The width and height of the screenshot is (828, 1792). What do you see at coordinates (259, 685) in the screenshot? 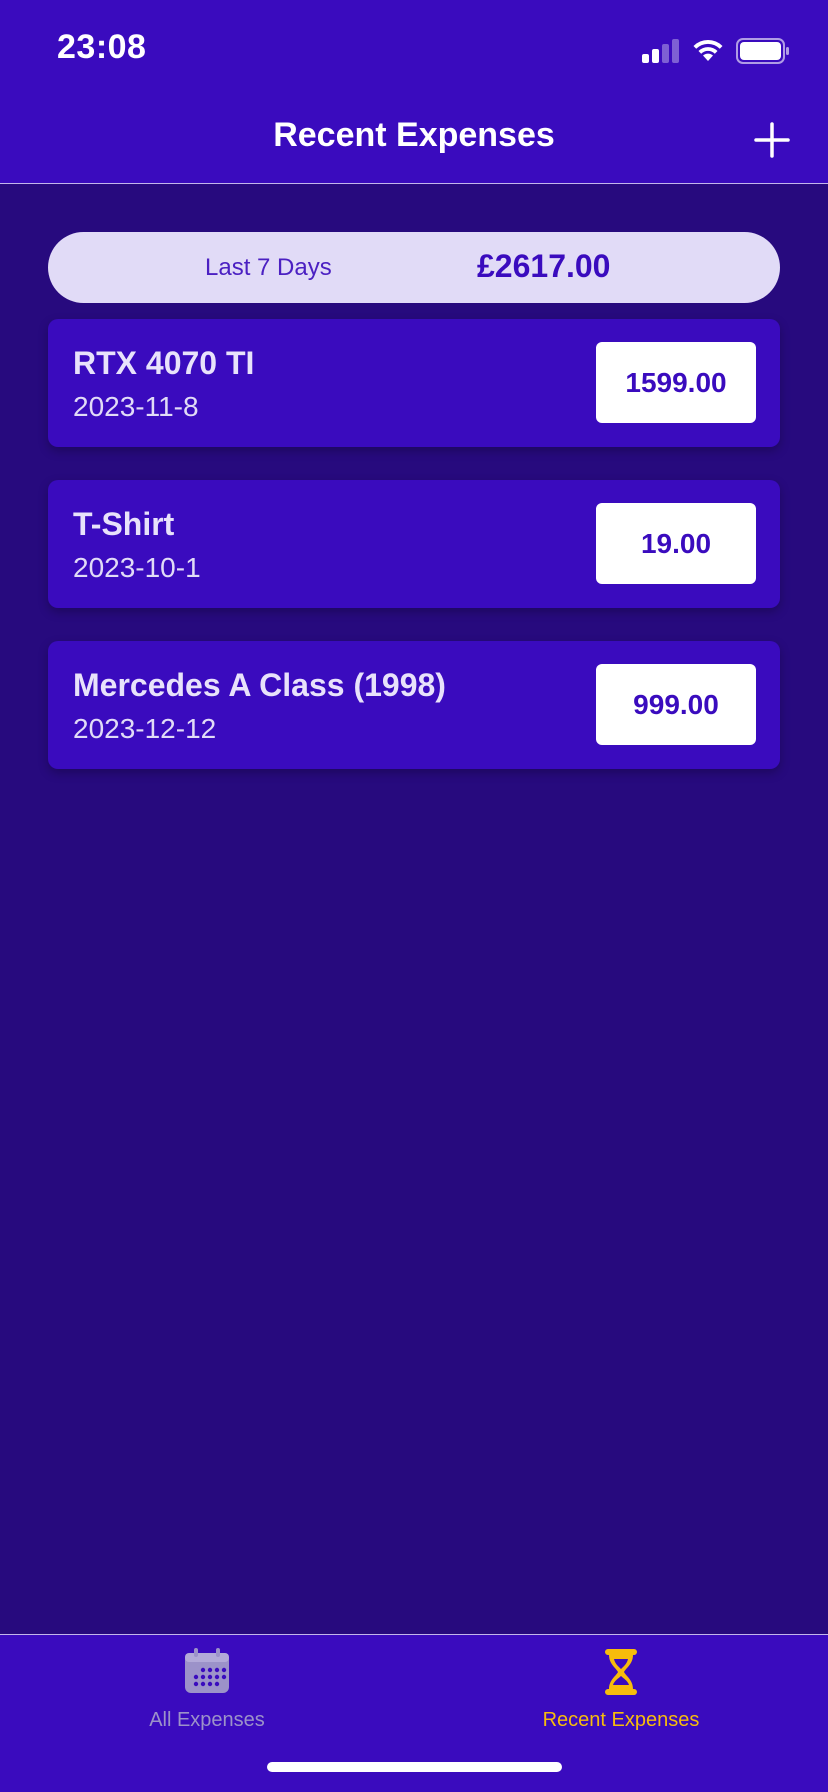
I see `expense-title: Mercedes A Class (1998)` at bounding box center [259, 685].